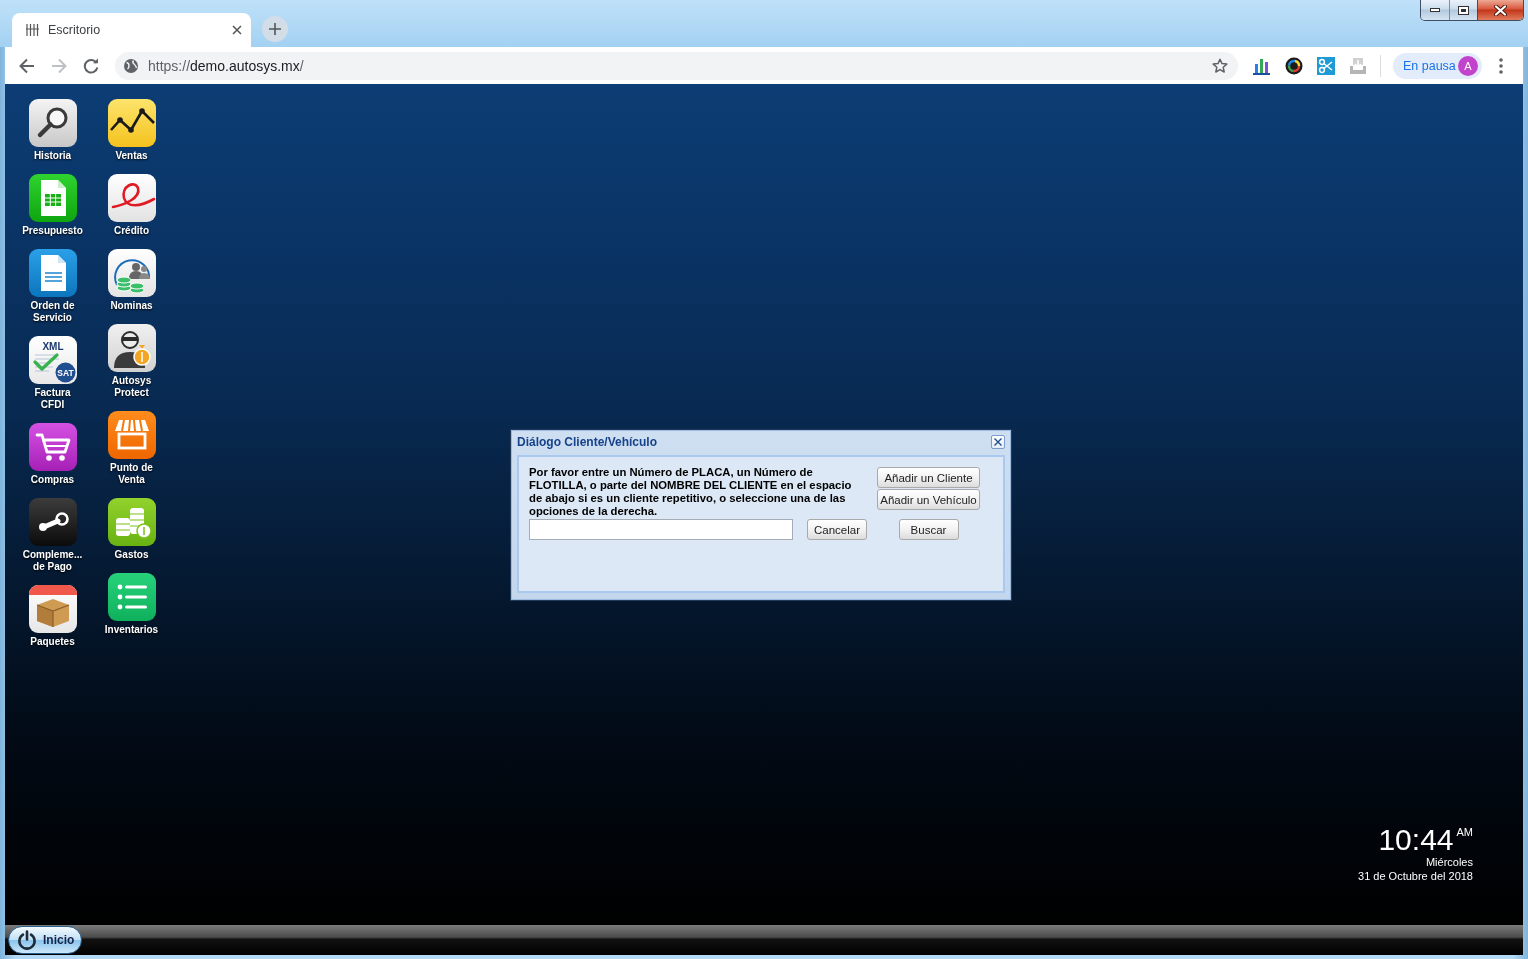  What do you see at coordinates (65, 372) in the screenshot?
I see `seal-lettering: SAT` at bounding box center [65, 372].